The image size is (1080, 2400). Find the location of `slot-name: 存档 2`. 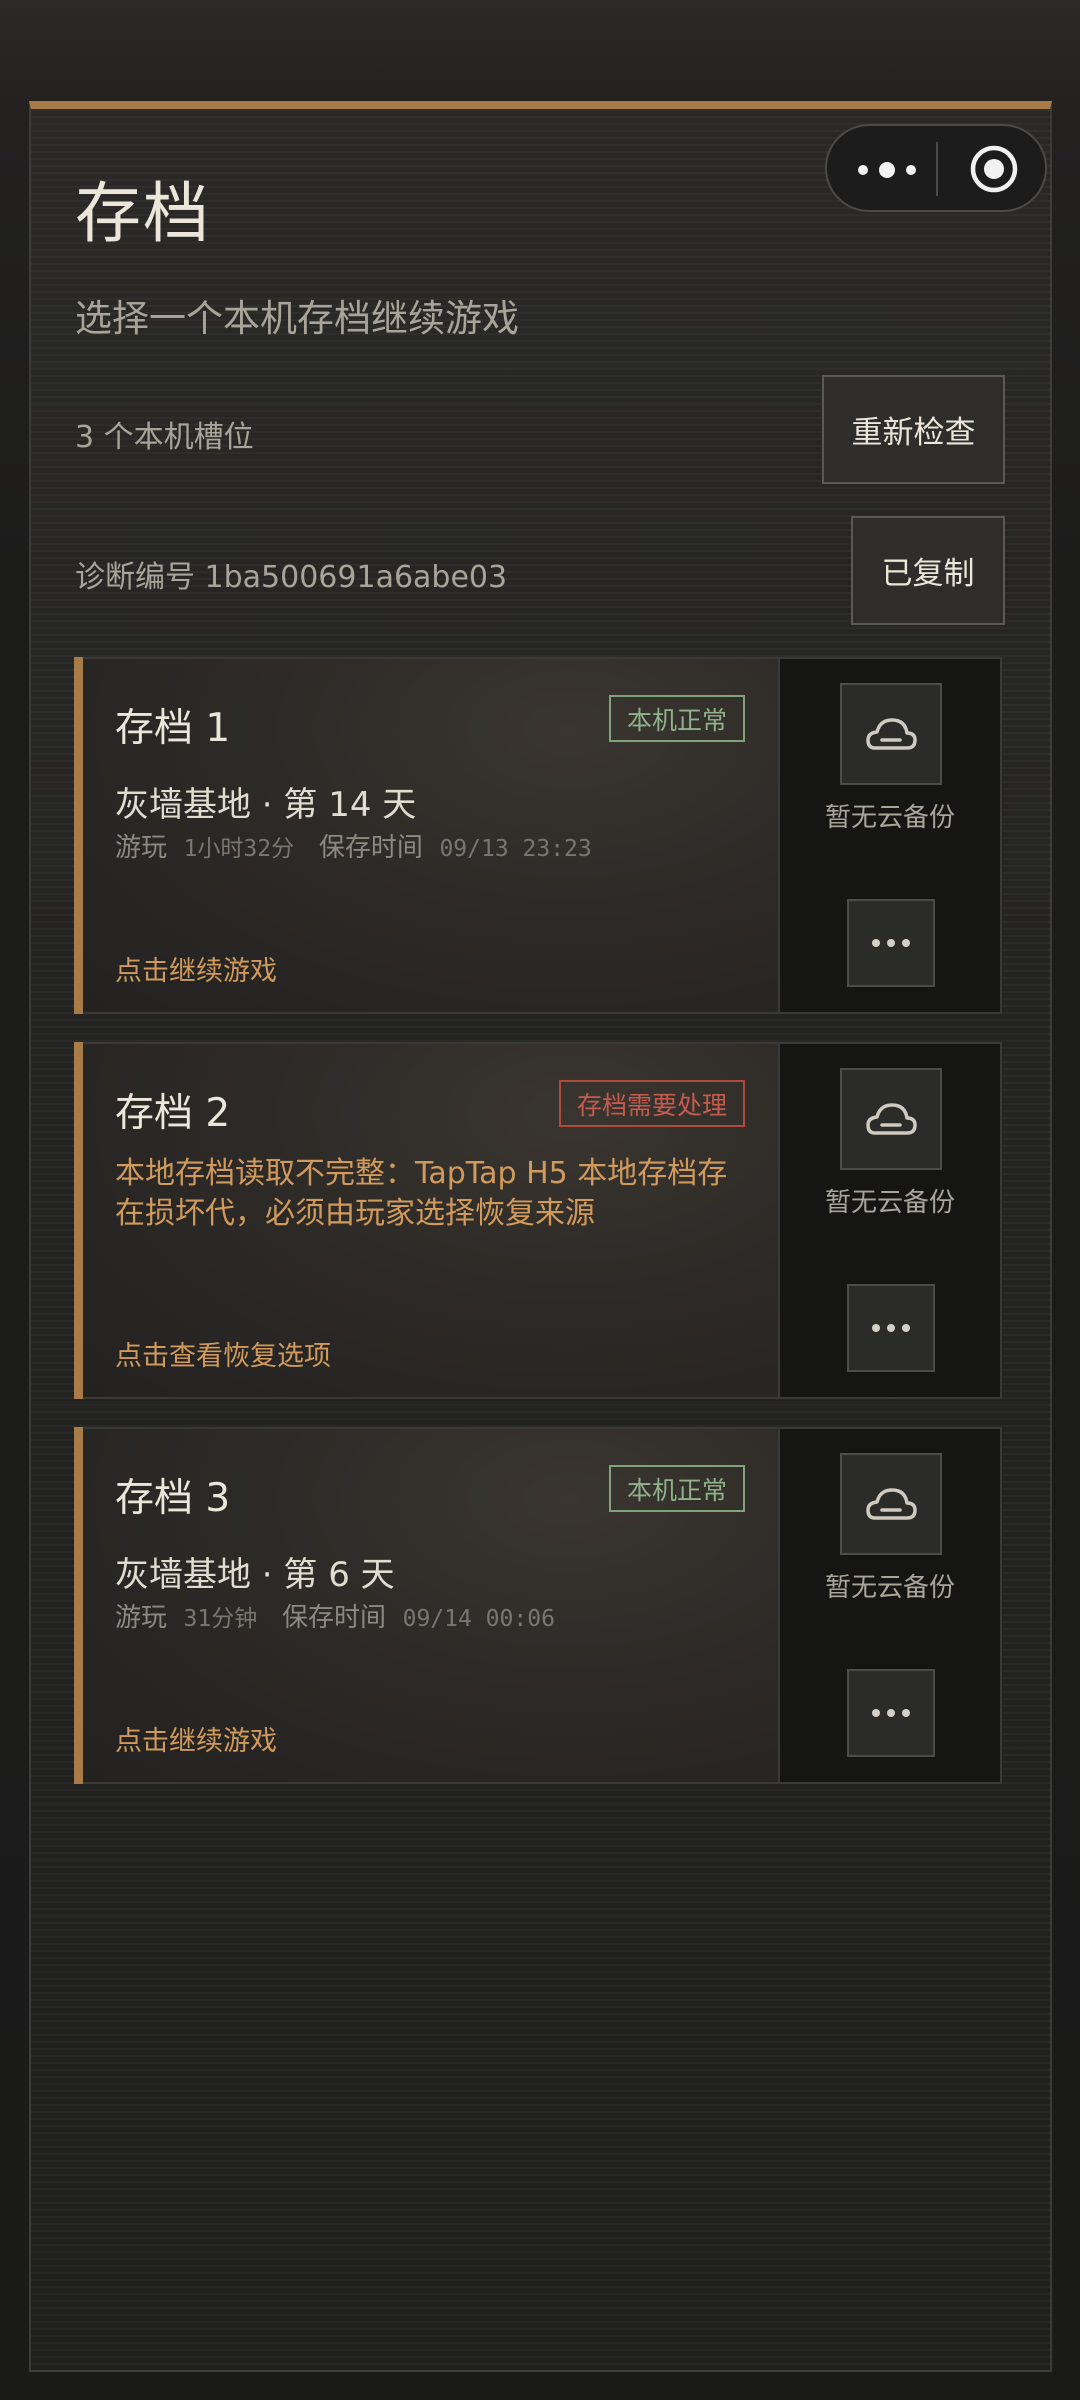

slot-name: 存档 2 is located at coordinates (173, 1113).